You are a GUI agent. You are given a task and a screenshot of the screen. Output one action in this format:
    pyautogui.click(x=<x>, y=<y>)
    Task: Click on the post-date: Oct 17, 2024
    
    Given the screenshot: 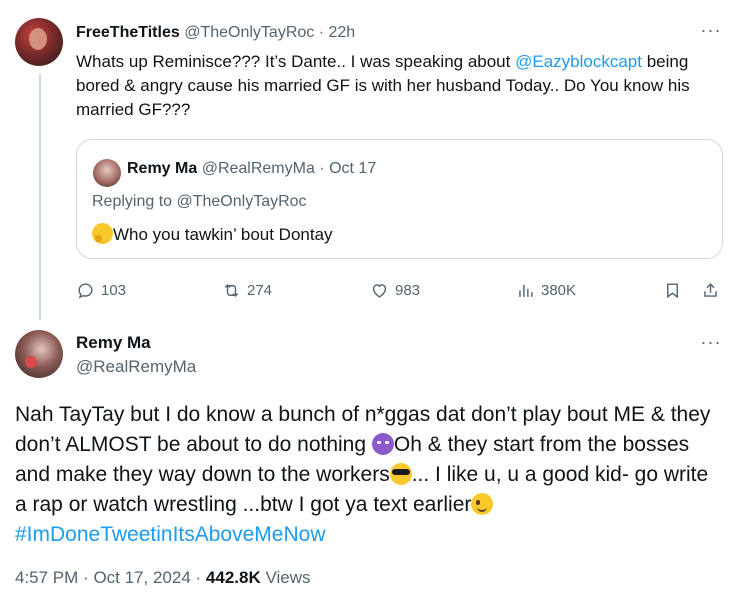 What is the action you would take?
    pyautogui.click(x=141, y=577)
    